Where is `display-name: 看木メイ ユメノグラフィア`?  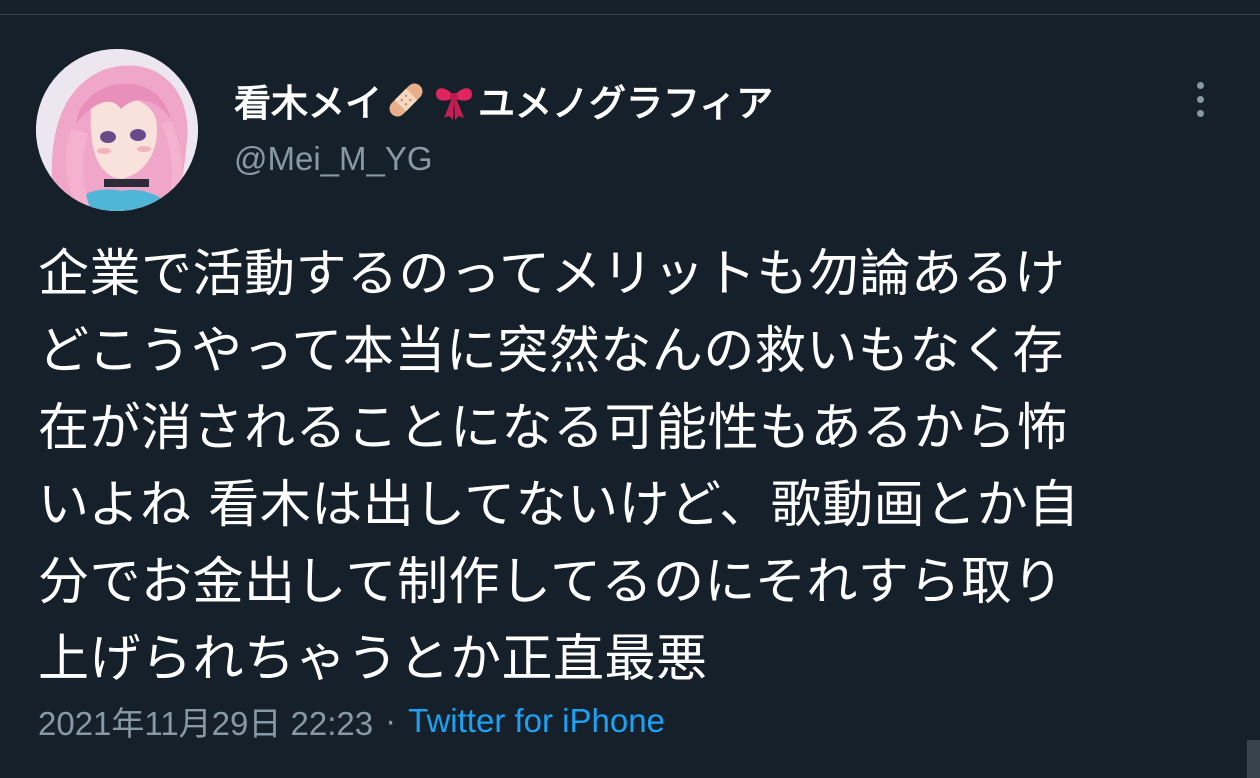
display-name: 看木メイ ユメノグラフィア is located at coordinates (504, 100).